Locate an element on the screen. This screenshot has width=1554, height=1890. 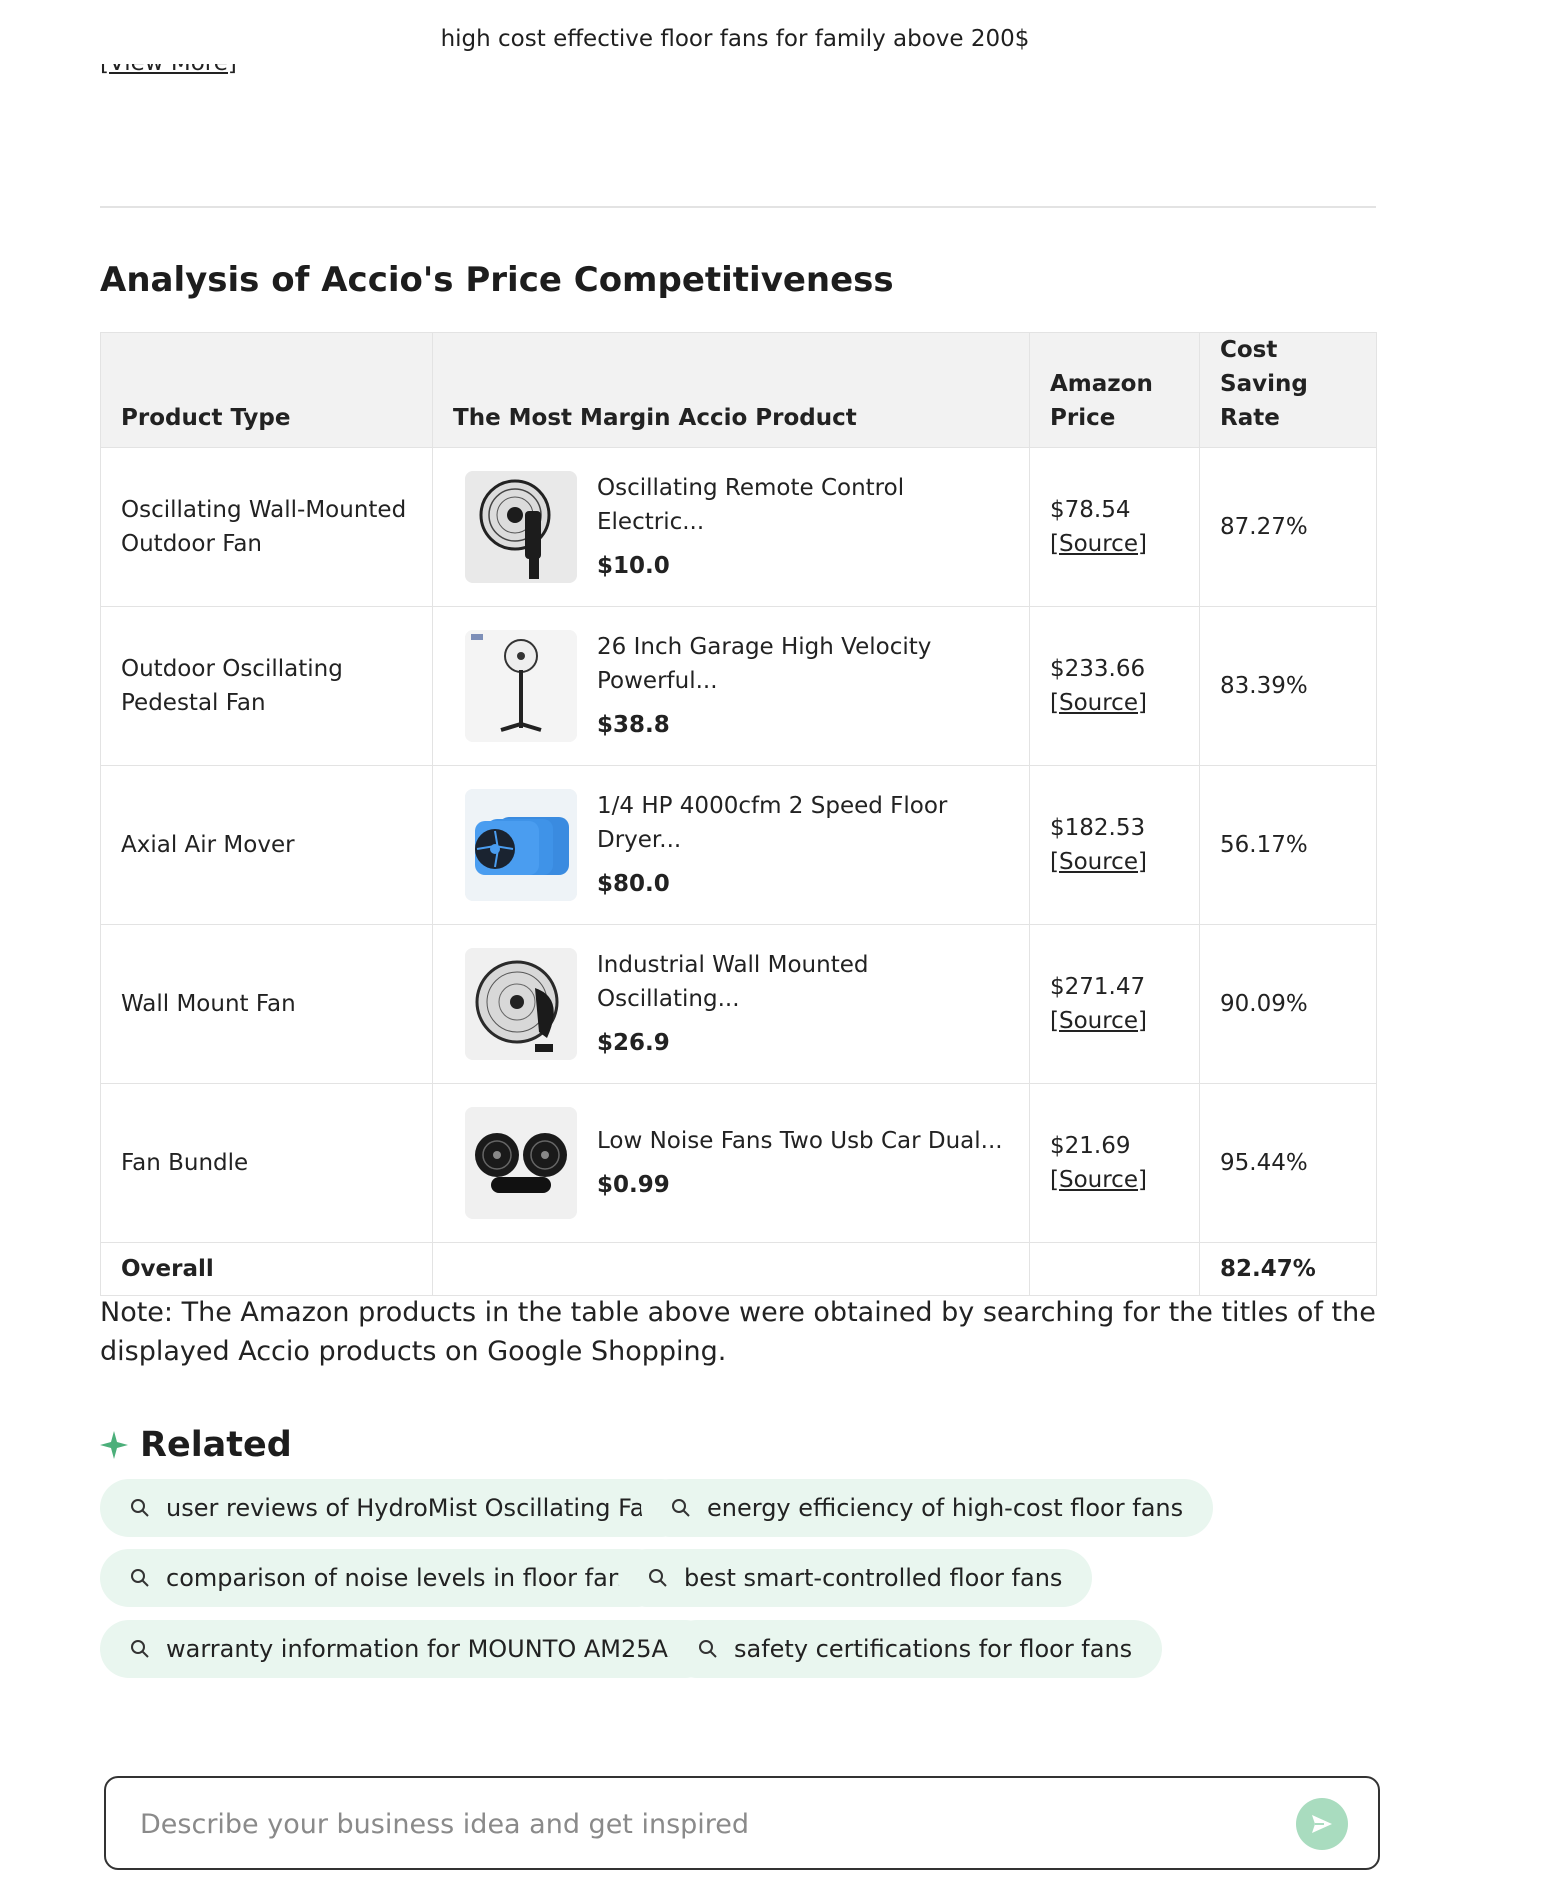
amazon-price: $78.54 is located at coordinates (1090, 510).